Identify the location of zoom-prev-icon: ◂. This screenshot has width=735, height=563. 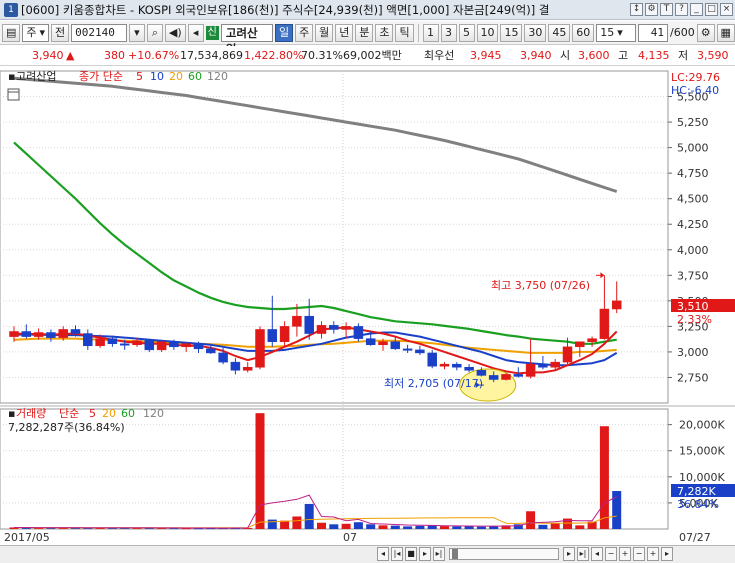
(597, 554).